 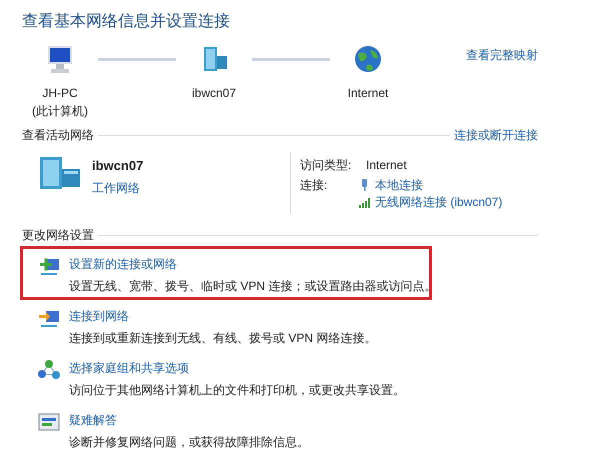 What do you see at coordinates (118, 187) in the screenshot?
I see `network-type-link: 工作网络` at bounding box center [118, 187].